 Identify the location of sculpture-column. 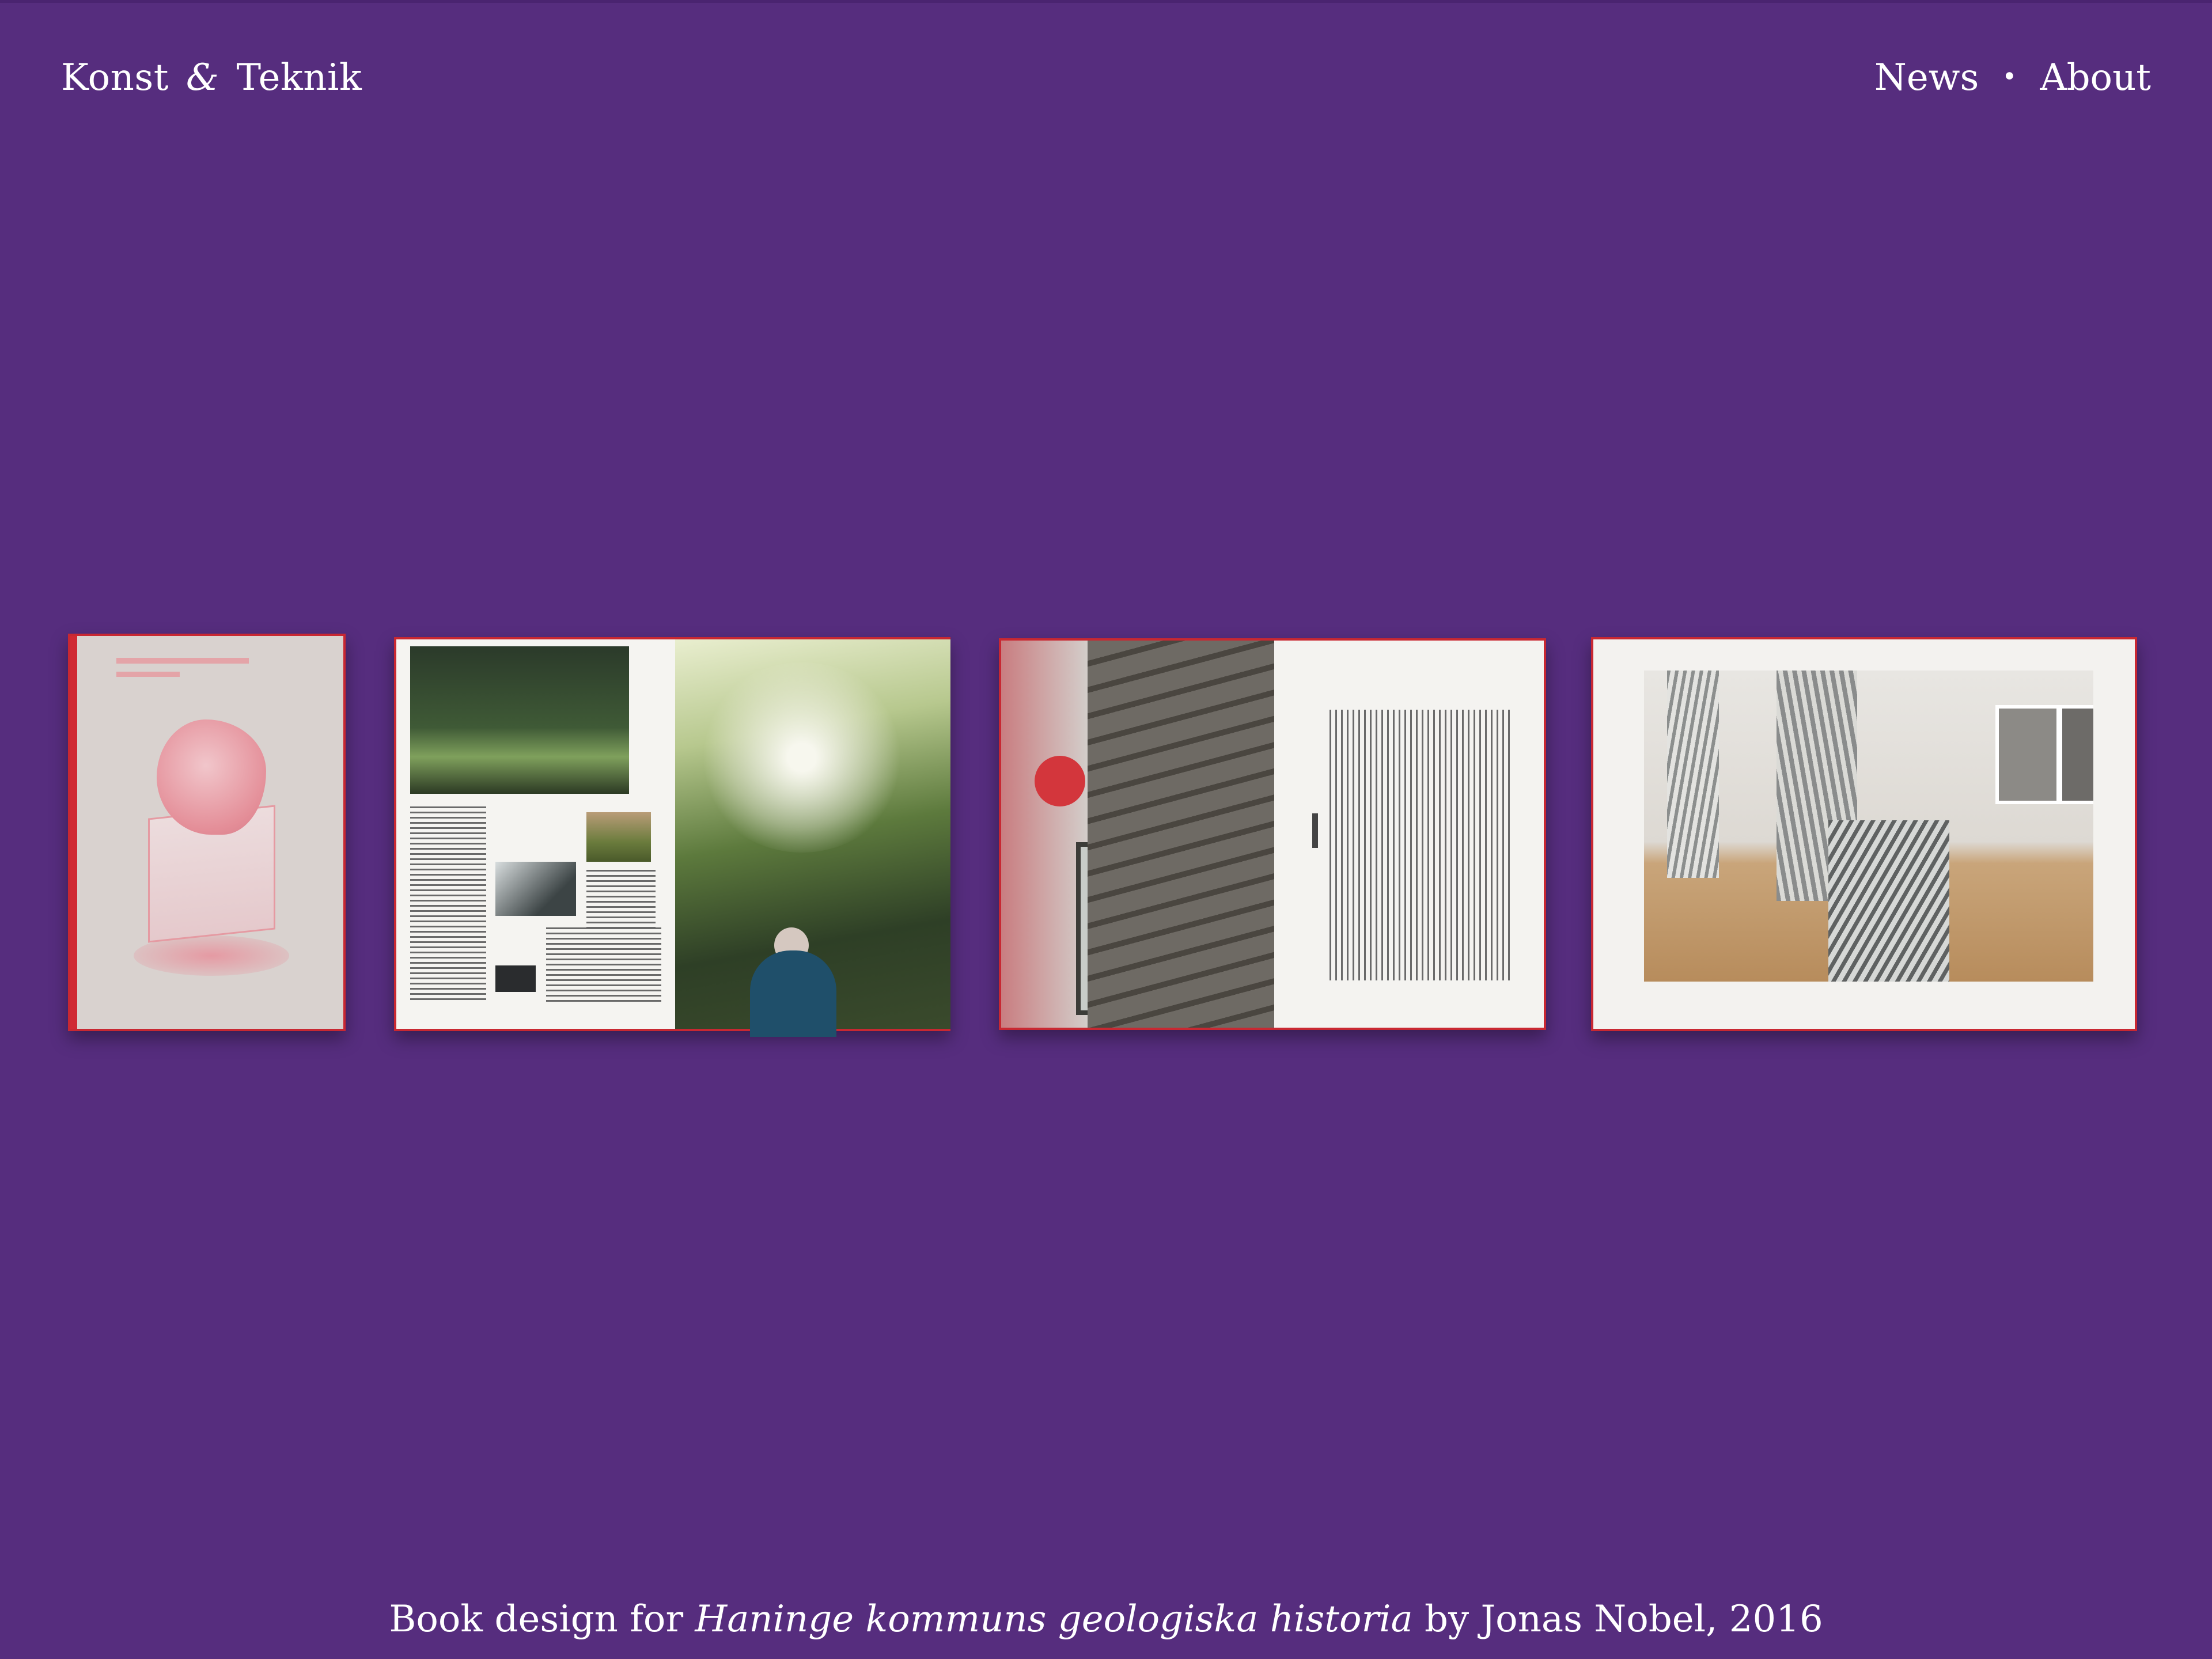
(1693, 774).